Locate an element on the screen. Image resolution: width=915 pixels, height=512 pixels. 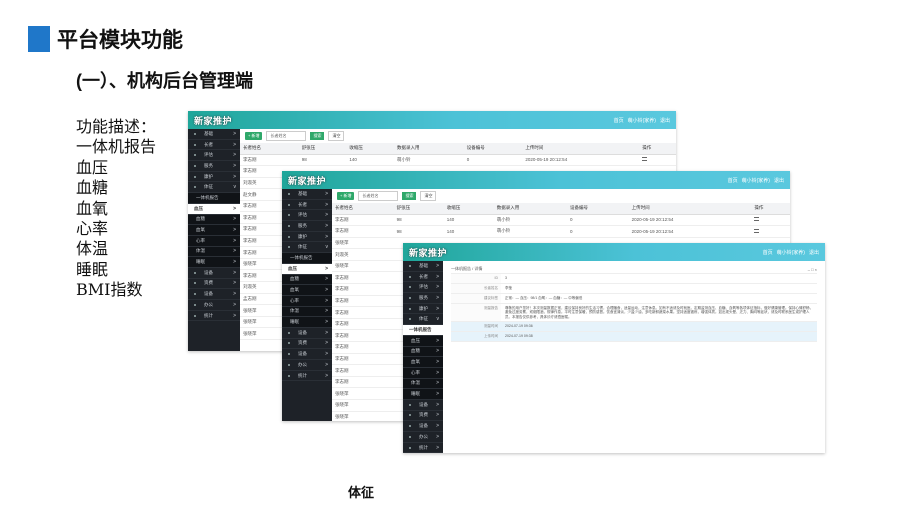
table-cell: 98 is located at coordinates (322, 160).